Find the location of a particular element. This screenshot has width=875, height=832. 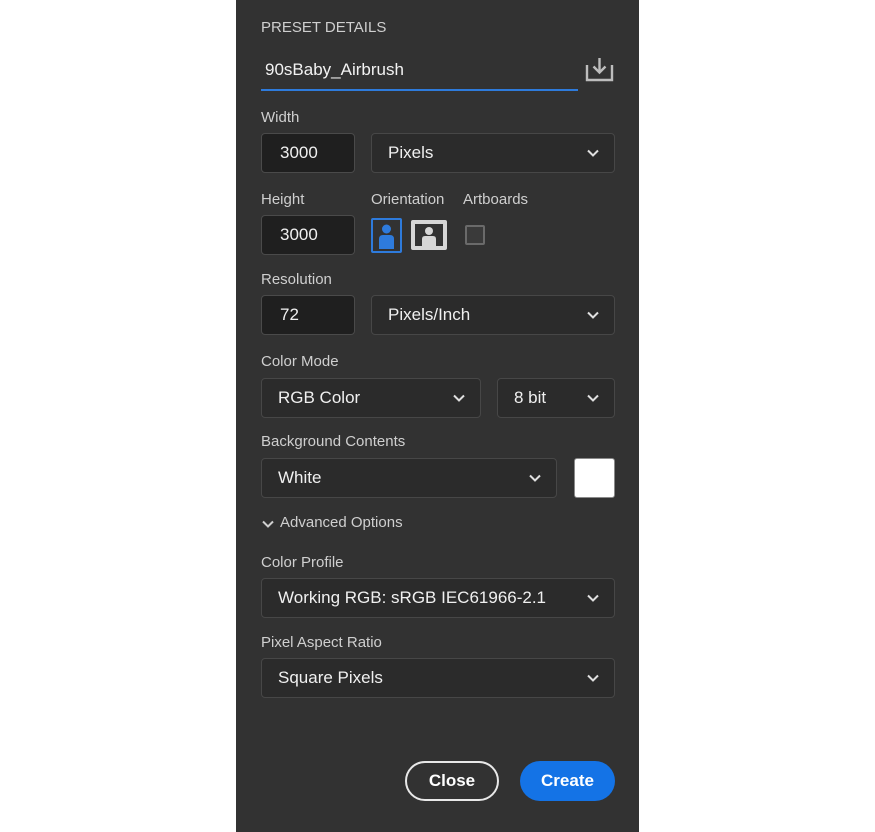

landscape-icon is located at coordinates (429, 236).